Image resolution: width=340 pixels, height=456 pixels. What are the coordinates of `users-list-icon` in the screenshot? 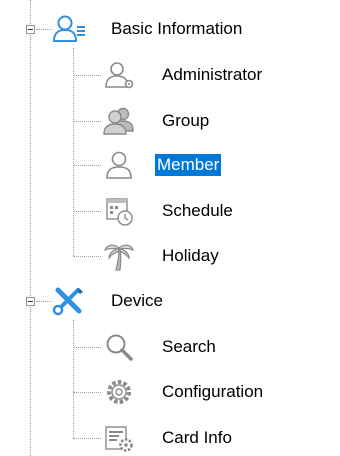 It's located at (69, 29).